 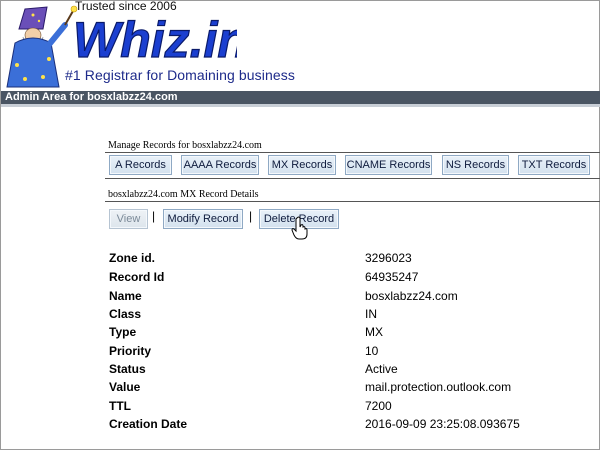 What do you see at coordinates (371, 314) in the screenshot?
I see `value-class: IN` at bounding box center [371, 314].